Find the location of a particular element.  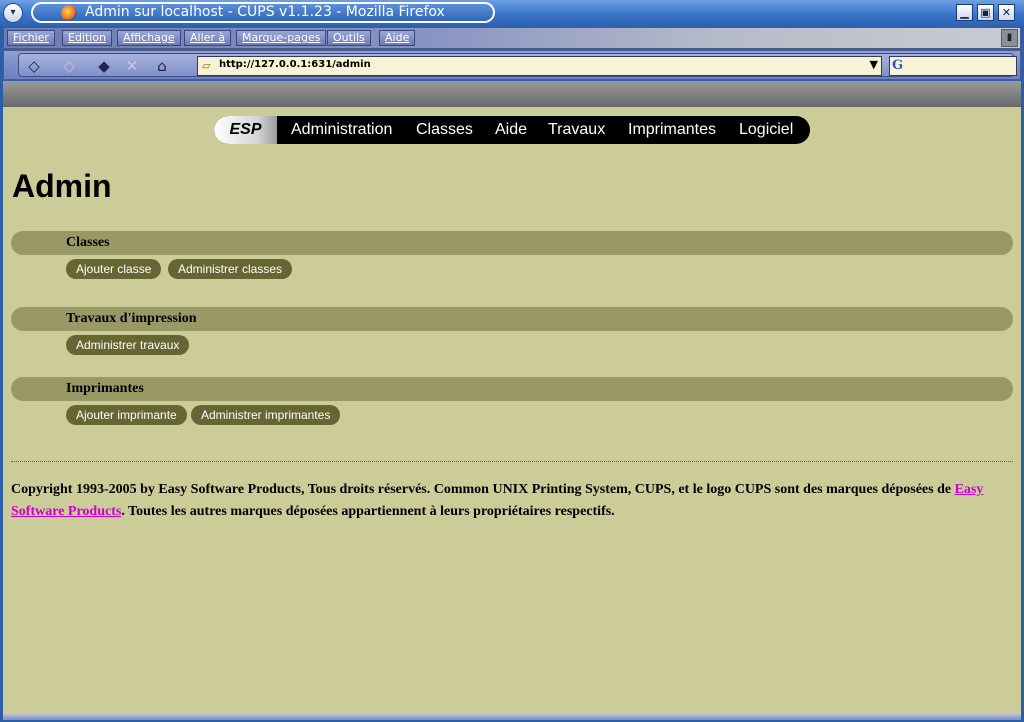

section-header-jobs: Travaux d'impression is located at coordinates (512, 319).